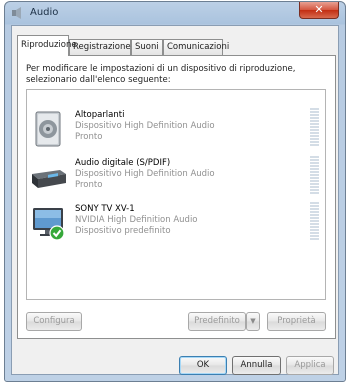 This screenshot has height=386, width=350. What do you see at coordinates (49, 179) in the screenshot?
I see `digital-audio-receiver-icon` at bounding box center [49, 179].